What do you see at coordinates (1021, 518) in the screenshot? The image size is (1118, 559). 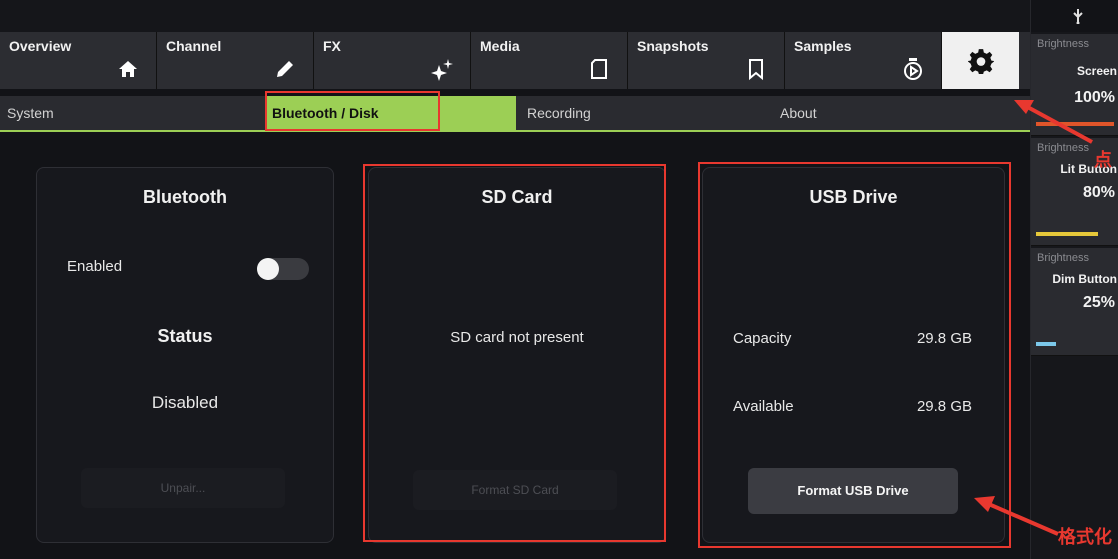 I see `arrow-to-format-usb` at bounding box center [1021, 518].